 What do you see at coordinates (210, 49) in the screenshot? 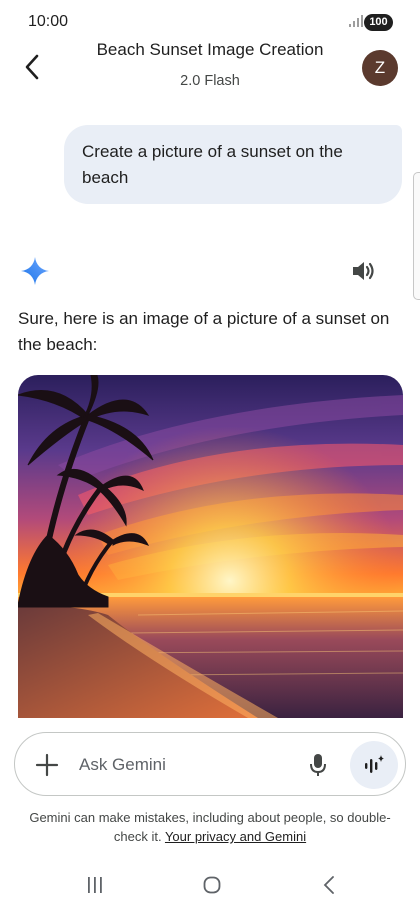
I see `chat-title: Beach Sunset Image Creation` at bounding box center [210, 49].